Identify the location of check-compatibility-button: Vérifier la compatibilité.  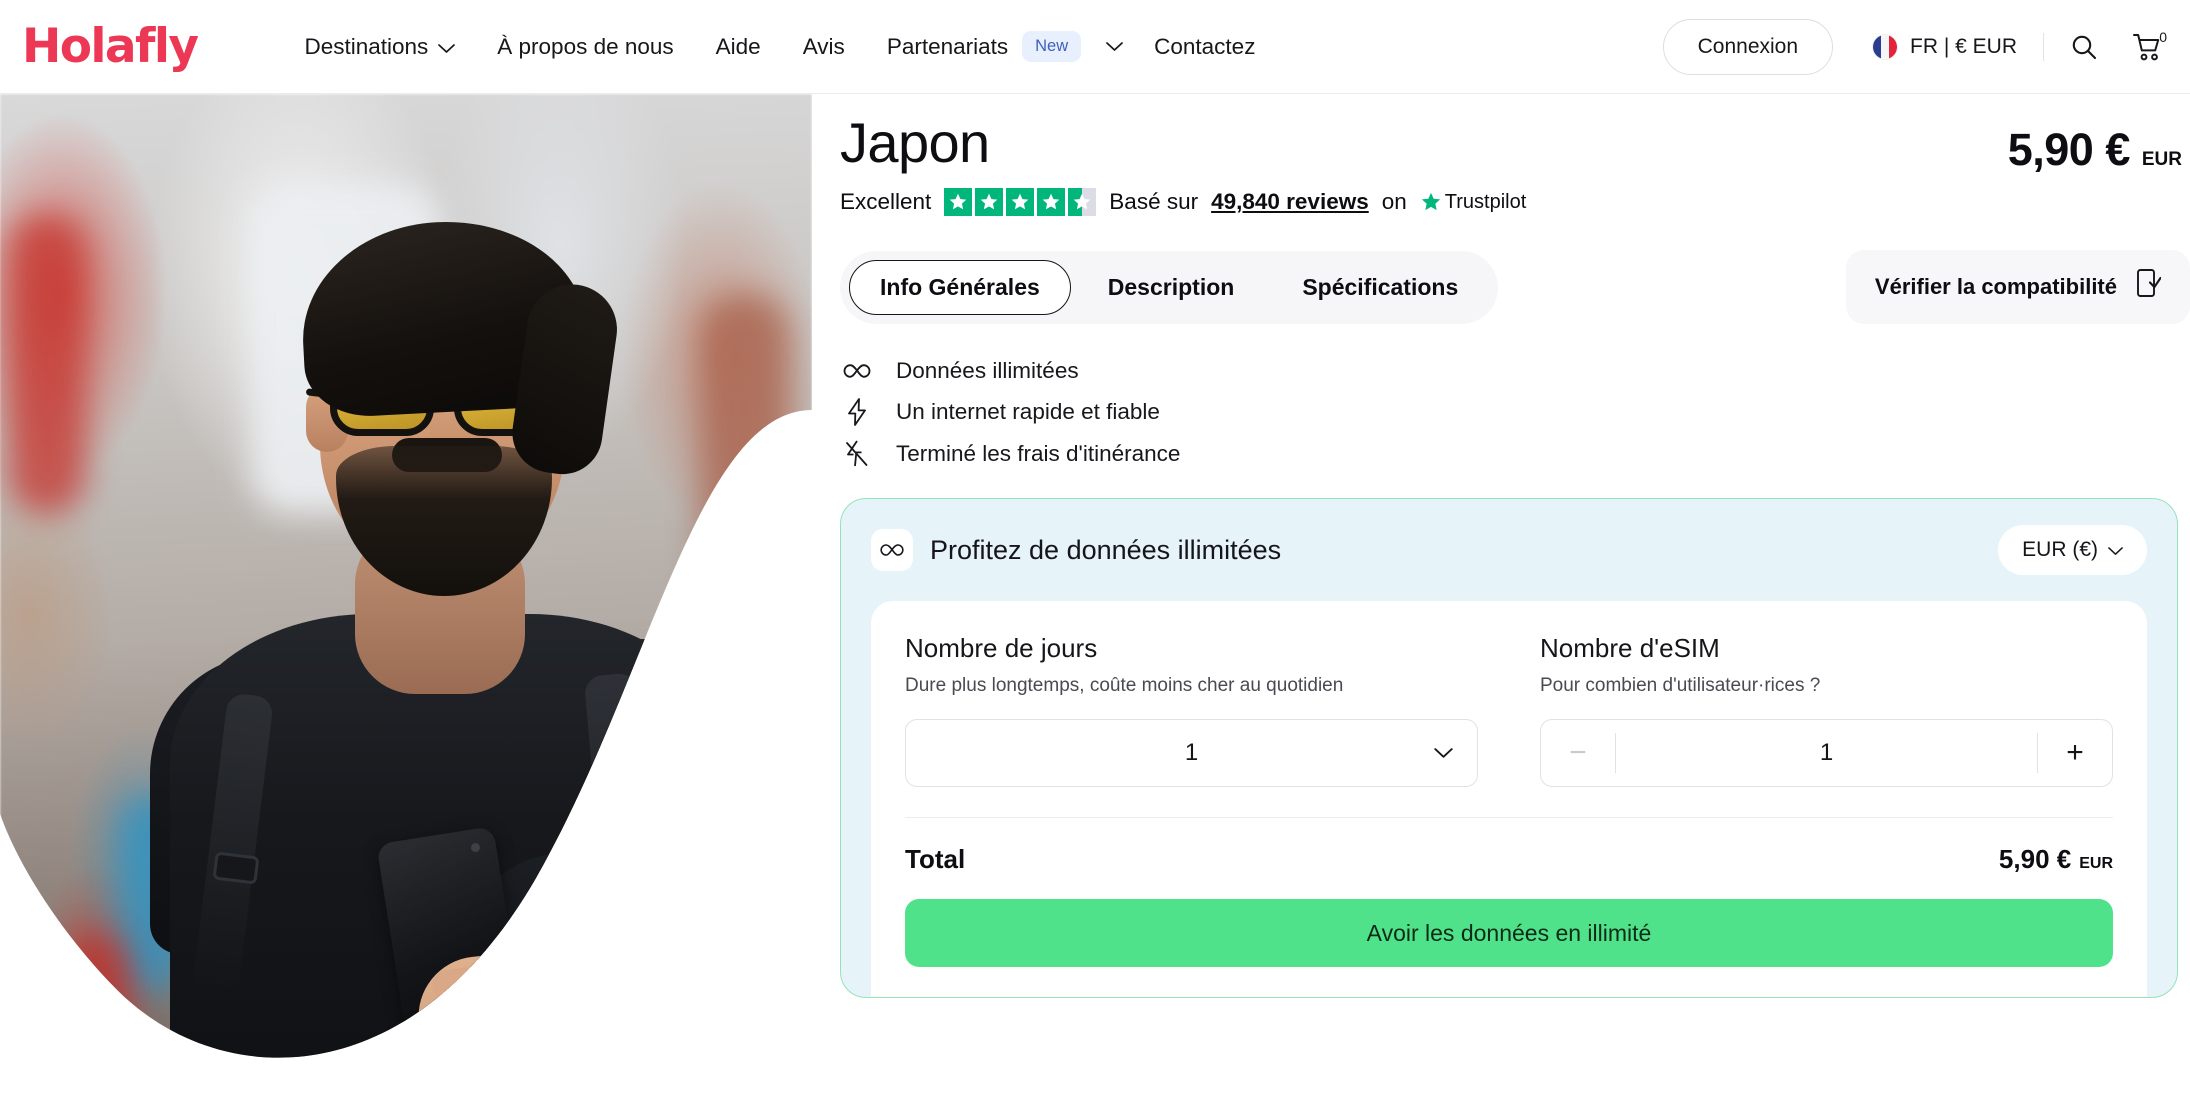
(2017, 287).